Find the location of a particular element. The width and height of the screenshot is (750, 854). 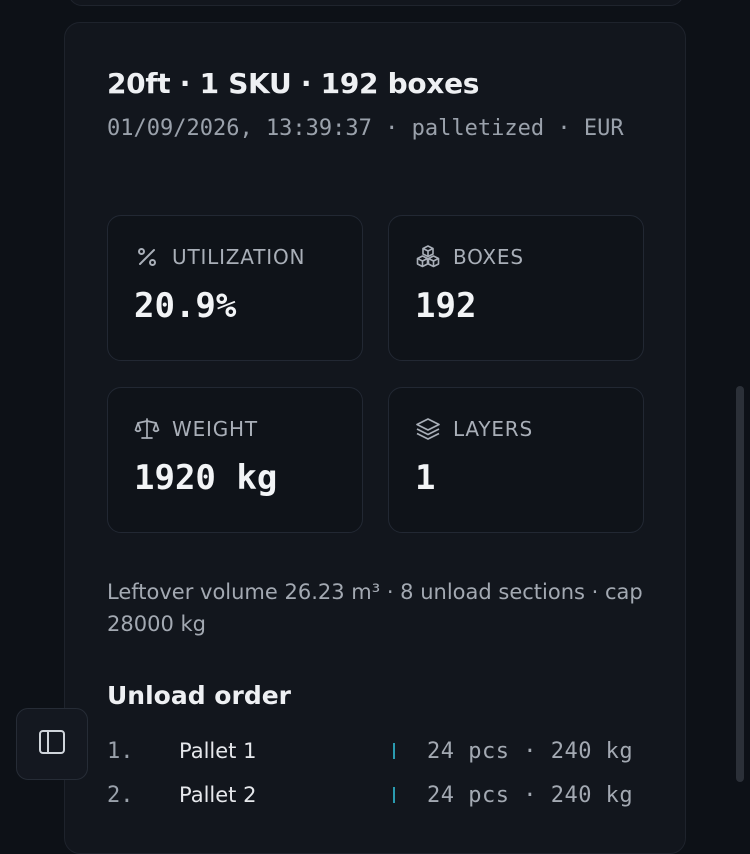

boxes-icon is located at coordinates (428, 257).